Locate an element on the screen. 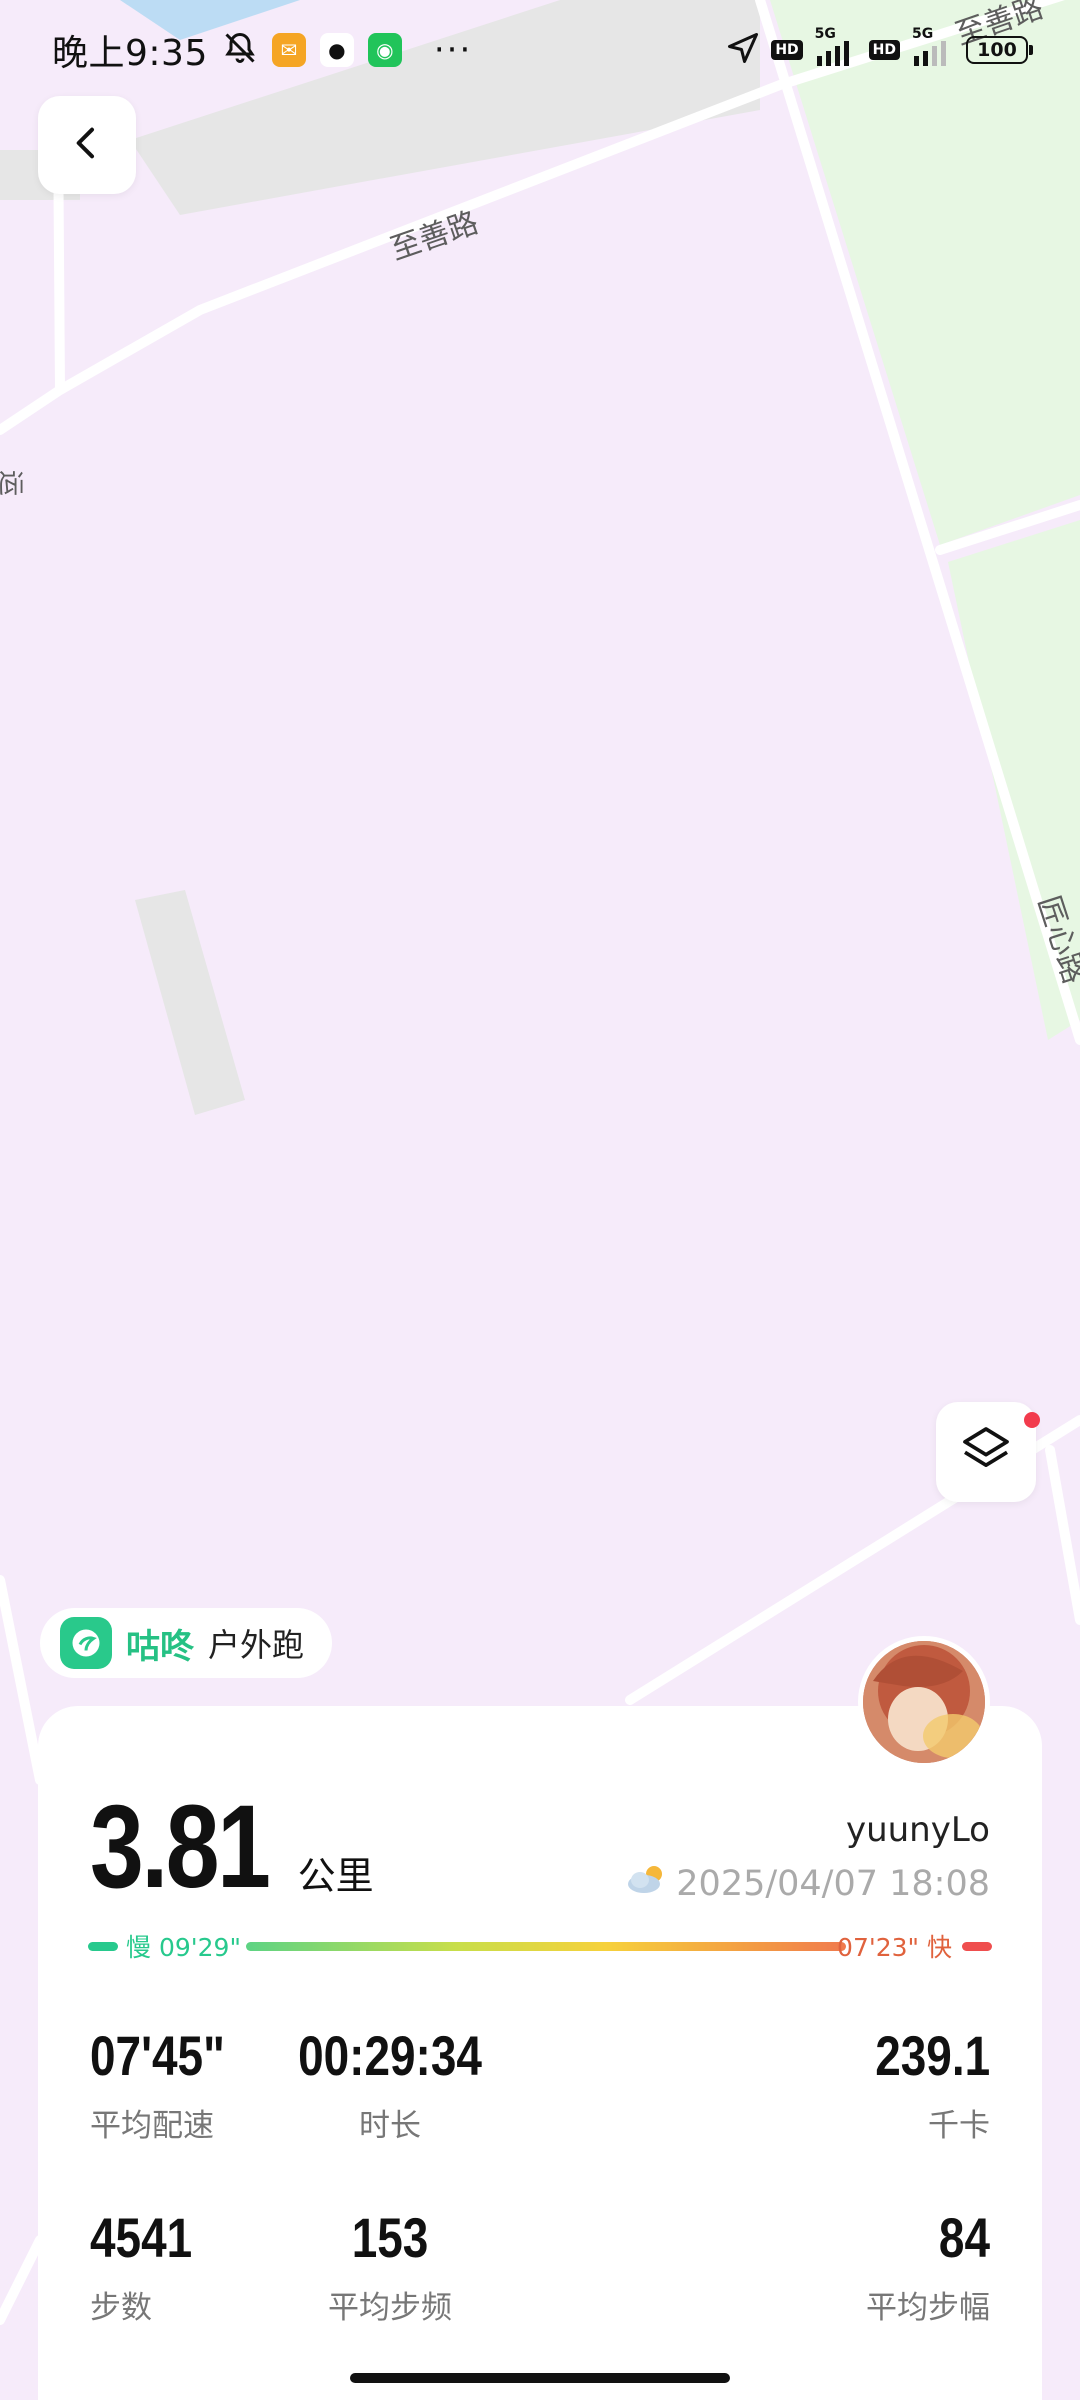 The width and height of the screenshot is (1080, 2400). map-layers-button is located at coordinates (988, 1452).